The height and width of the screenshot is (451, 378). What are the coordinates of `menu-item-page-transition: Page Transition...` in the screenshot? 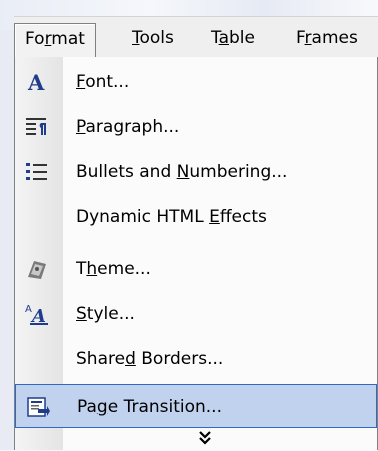 It's located at (196, 406).